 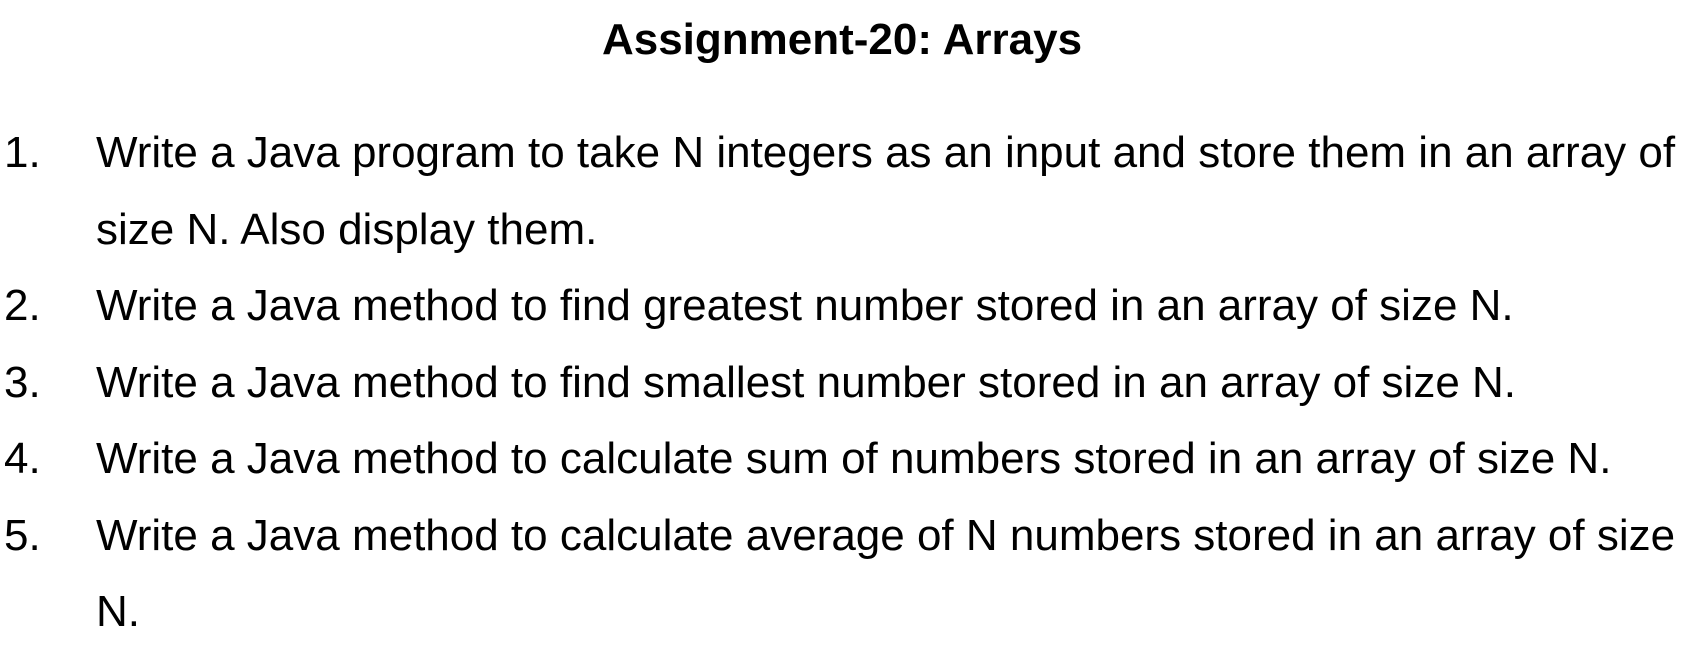 I want to click on list-item-number: 4., so click(x=22, y=458).